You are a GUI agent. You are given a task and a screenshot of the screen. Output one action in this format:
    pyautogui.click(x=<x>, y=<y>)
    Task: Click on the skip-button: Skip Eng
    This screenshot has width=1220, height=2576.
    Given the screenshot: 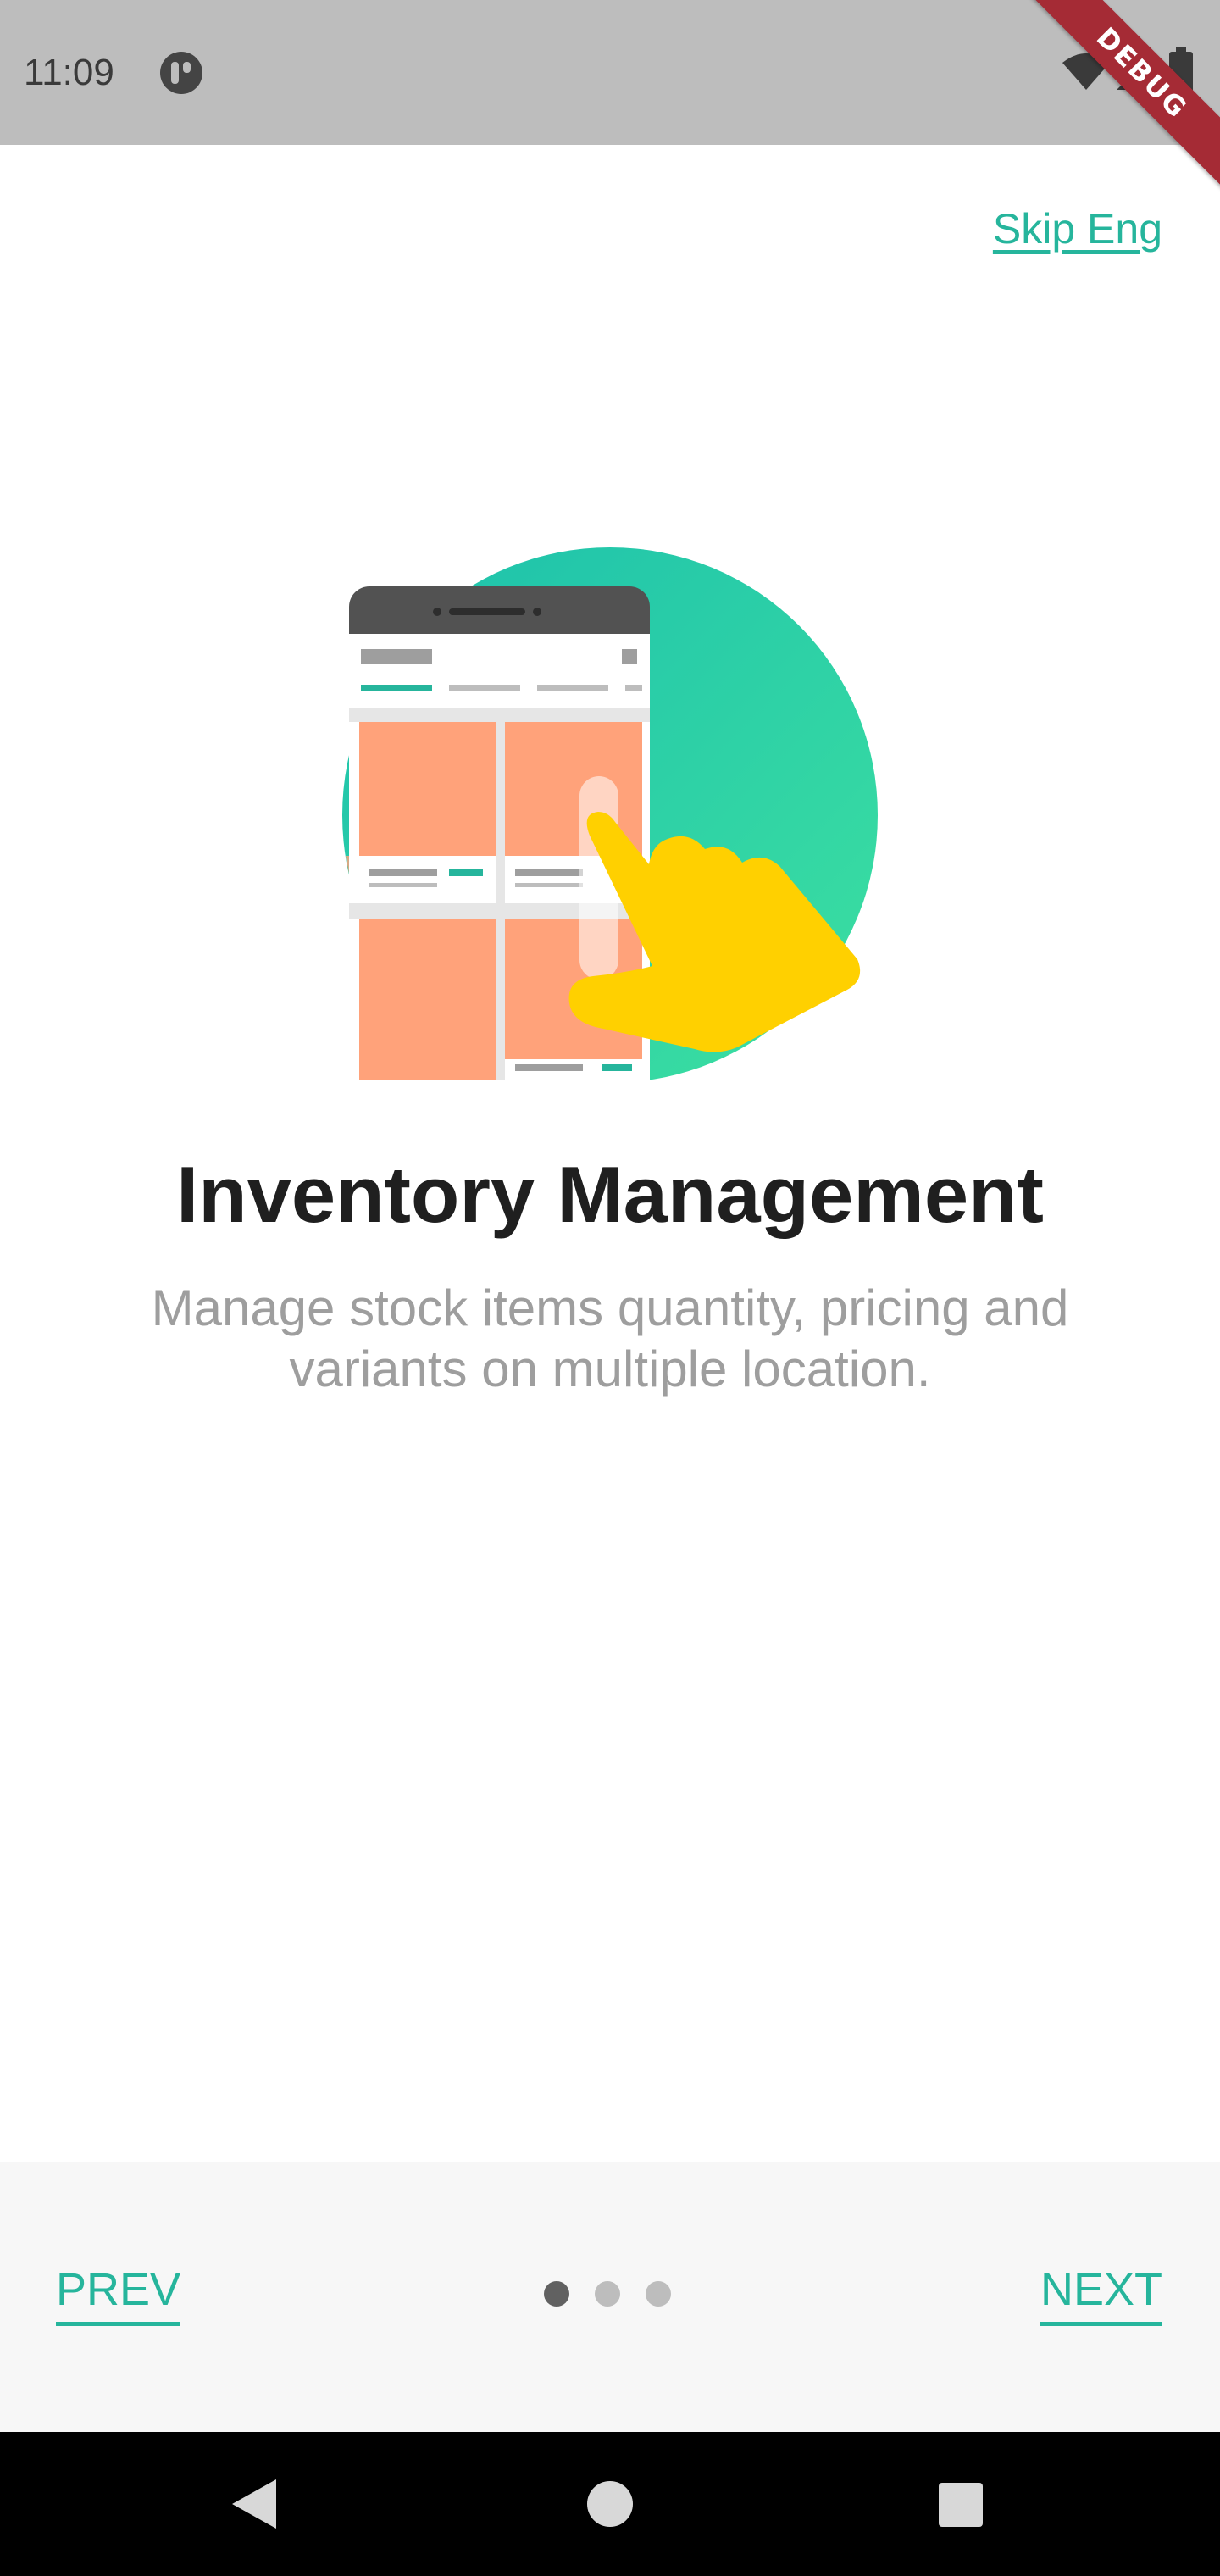 What is the action you would take?
    pyautogui.click(x=1077, y=229)
    